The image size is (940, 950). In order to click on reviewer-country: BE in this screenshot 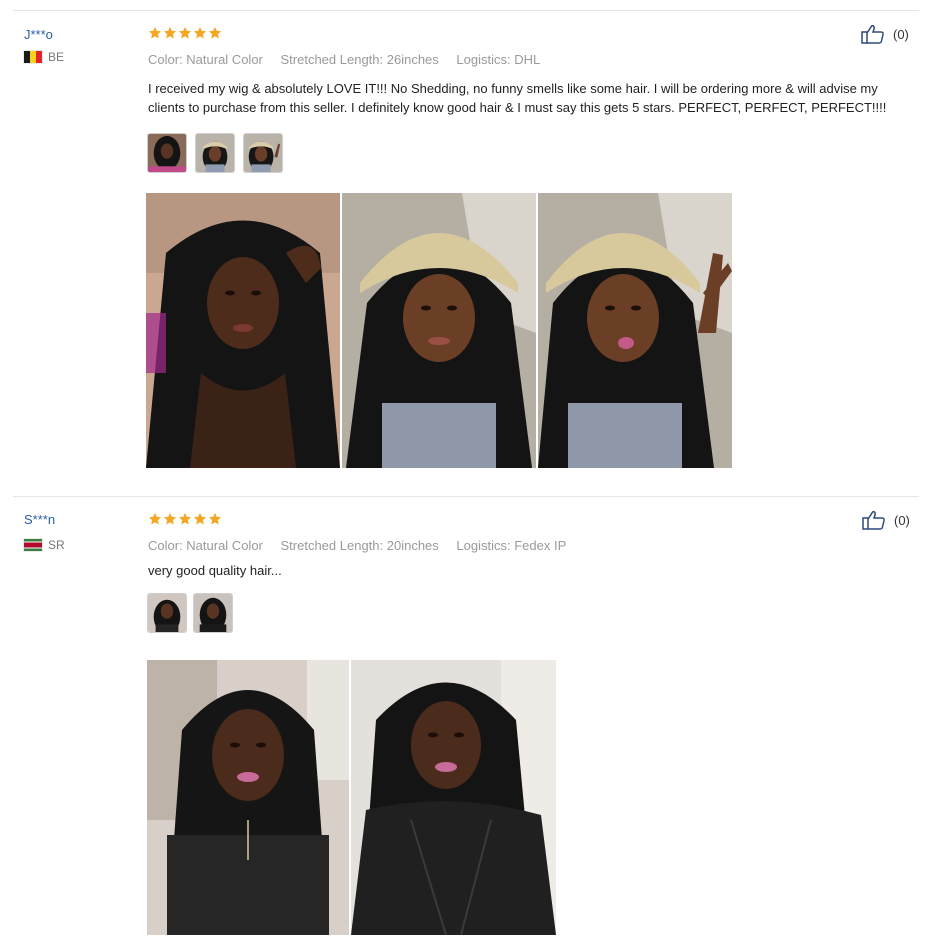, I will do `click(44, 57)`.